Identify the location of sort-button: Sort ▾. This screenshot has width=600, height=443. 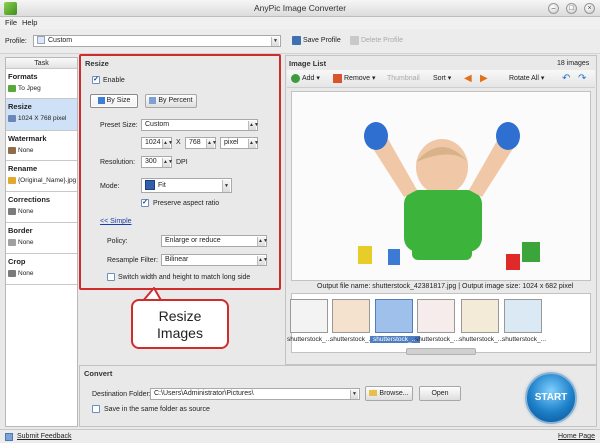
(442, 79).